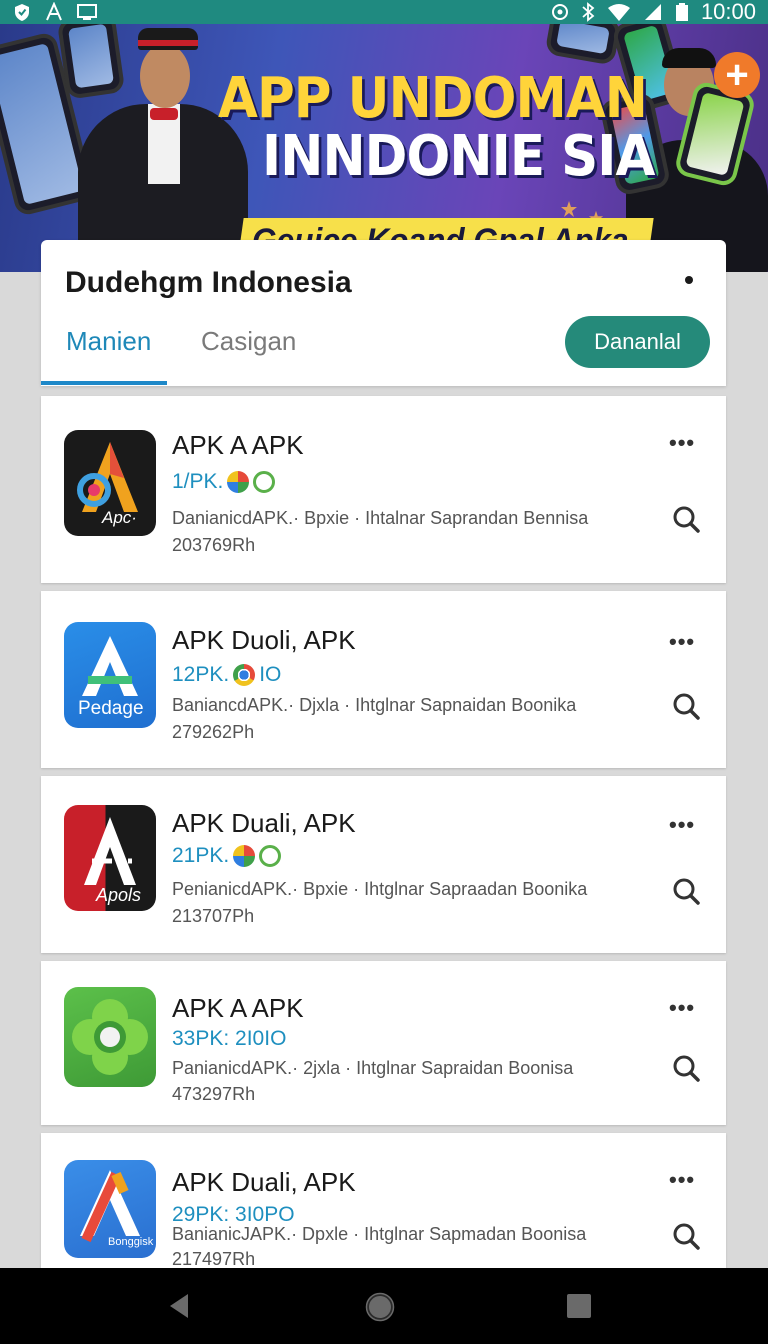  What do you see at coordinates (214, 1094) in the screenshot?
I see `app-size: 473297Rh` at bounding box center [214, 1094].